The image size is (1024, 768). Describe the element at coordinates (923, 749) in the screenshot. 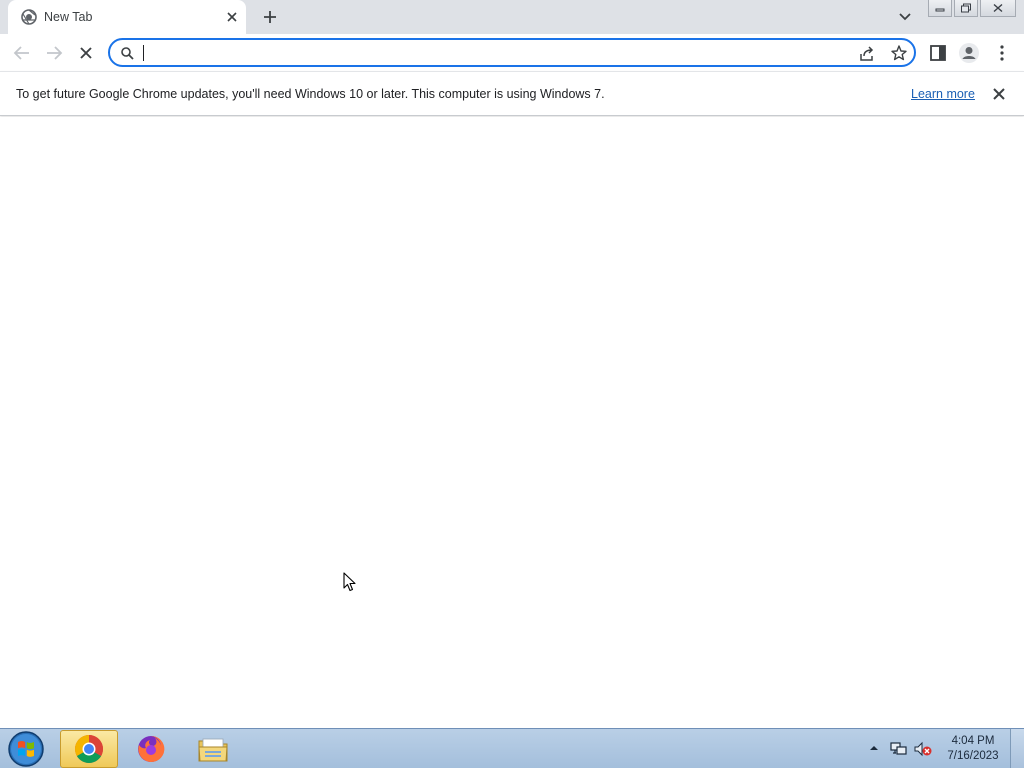

I see `volume-muted-icon` at that location.